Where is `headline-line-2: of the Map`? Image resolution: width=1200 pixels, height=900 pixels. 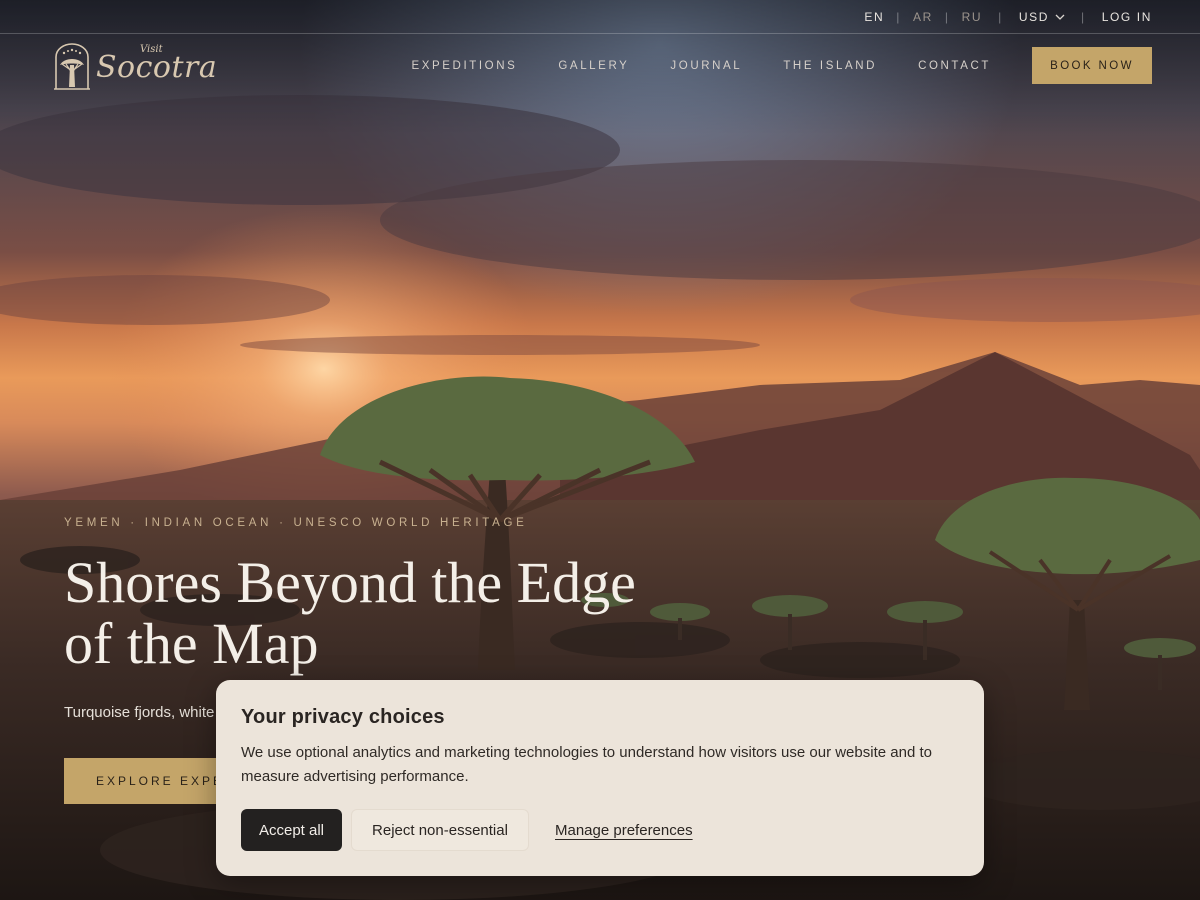 headline-line-2: of the Map is located at coordinates (191, 643).